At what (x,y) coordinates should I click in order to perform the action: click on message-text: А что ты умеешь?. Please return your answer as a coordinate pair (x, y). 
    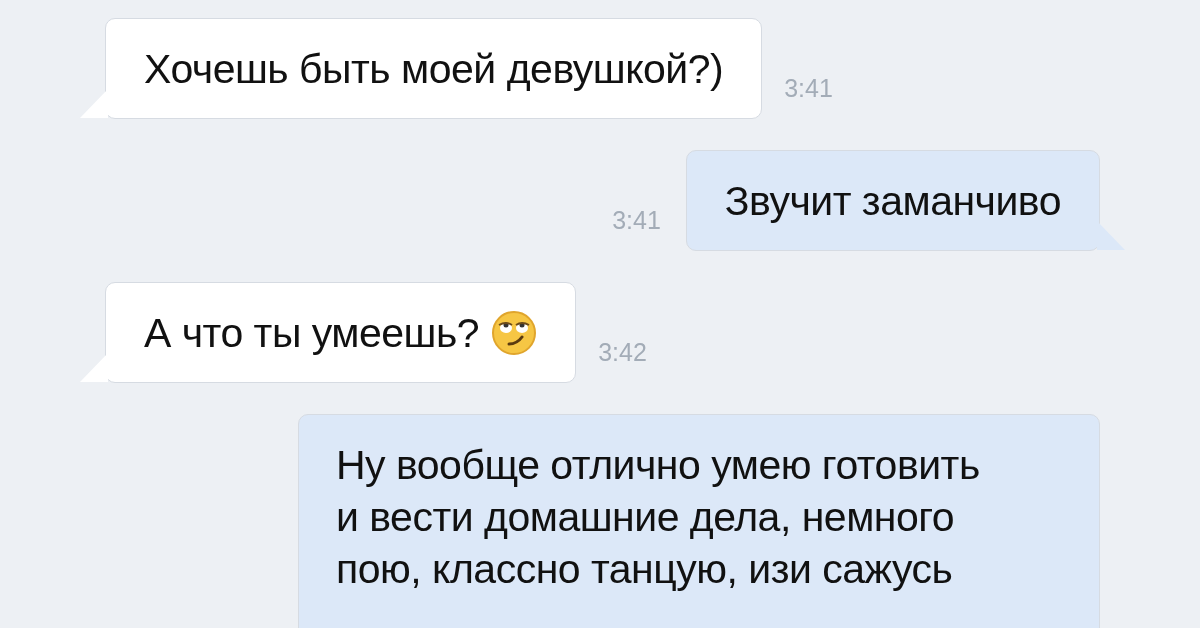
    Looking at the image, I should click on (312, 332).